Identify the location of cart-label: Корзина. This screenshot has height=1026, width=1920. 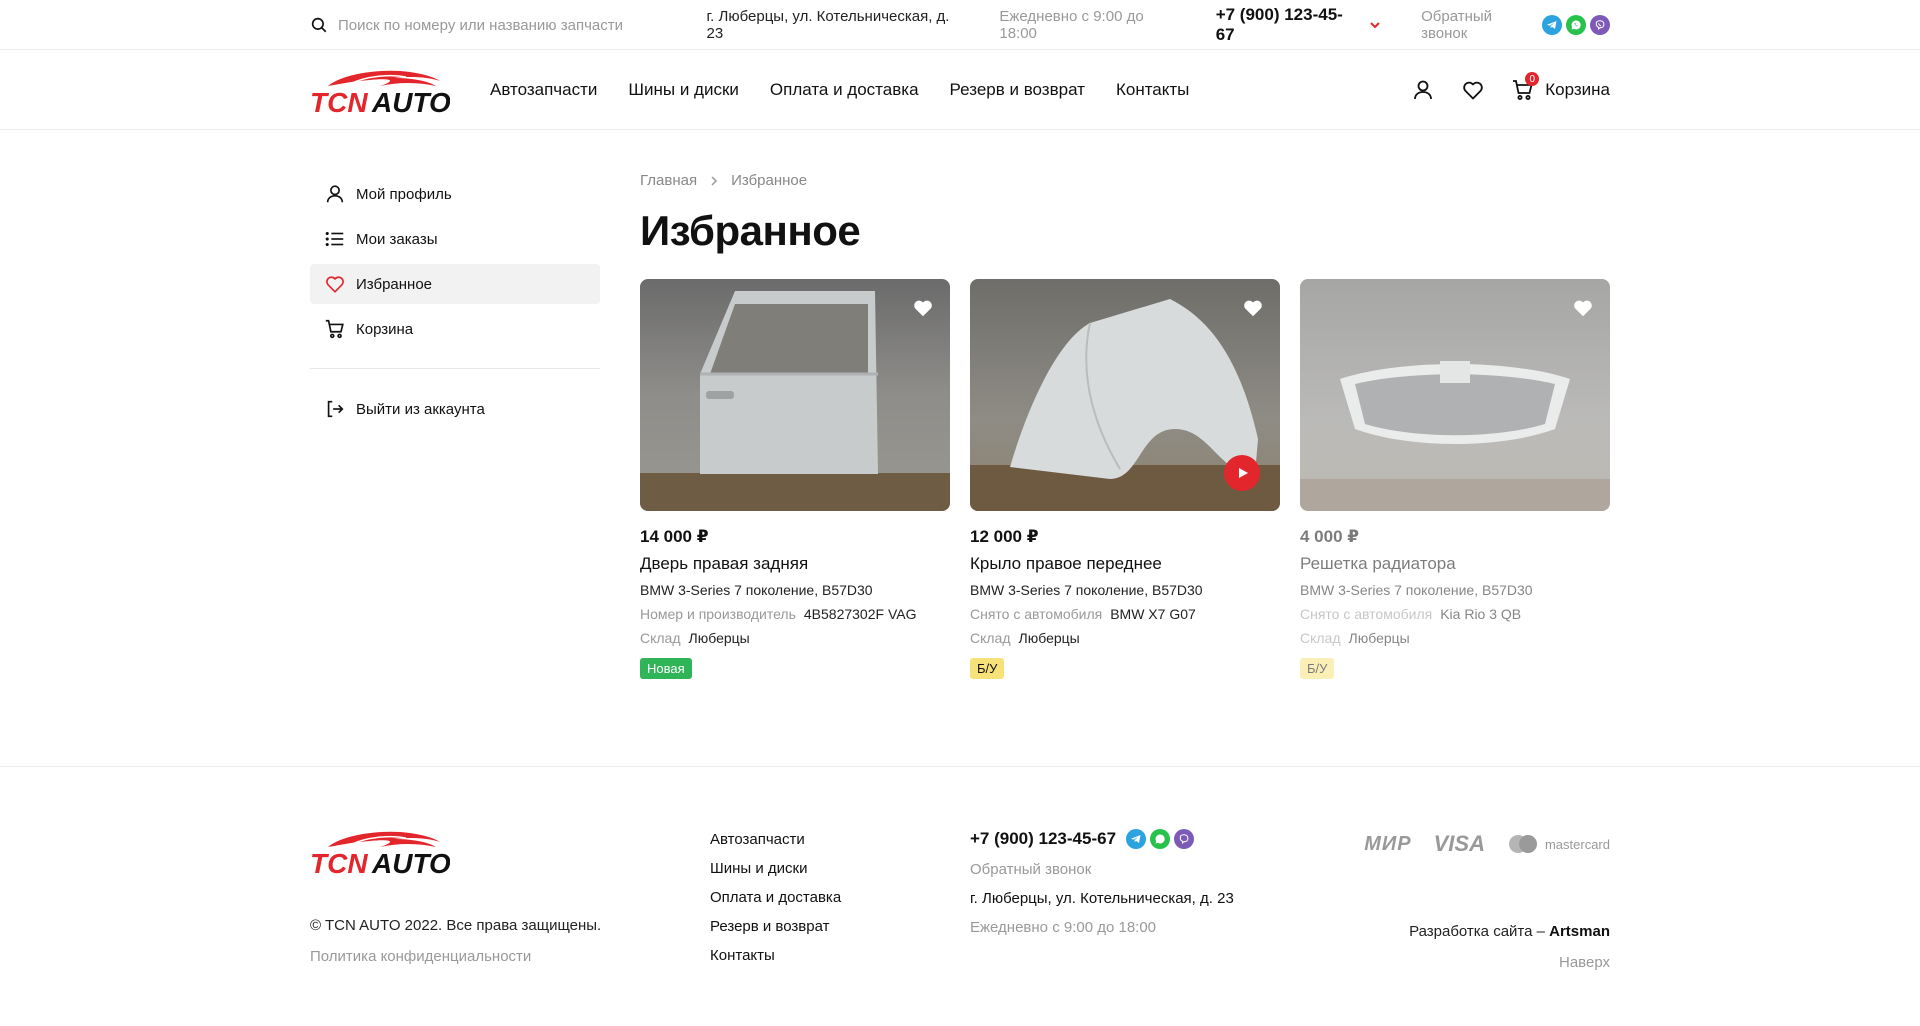
(1577, 90).